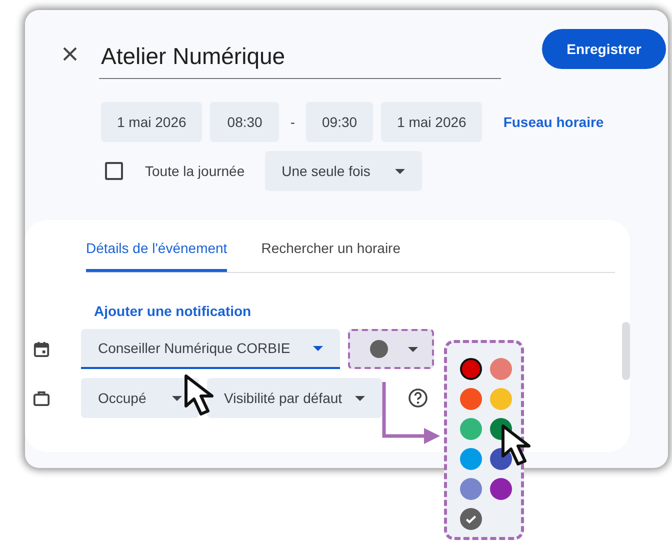 The width and height of the screenshot is (672, 543). I want to click on add-notification-link: Ajouter une notification, so click(362, 311).